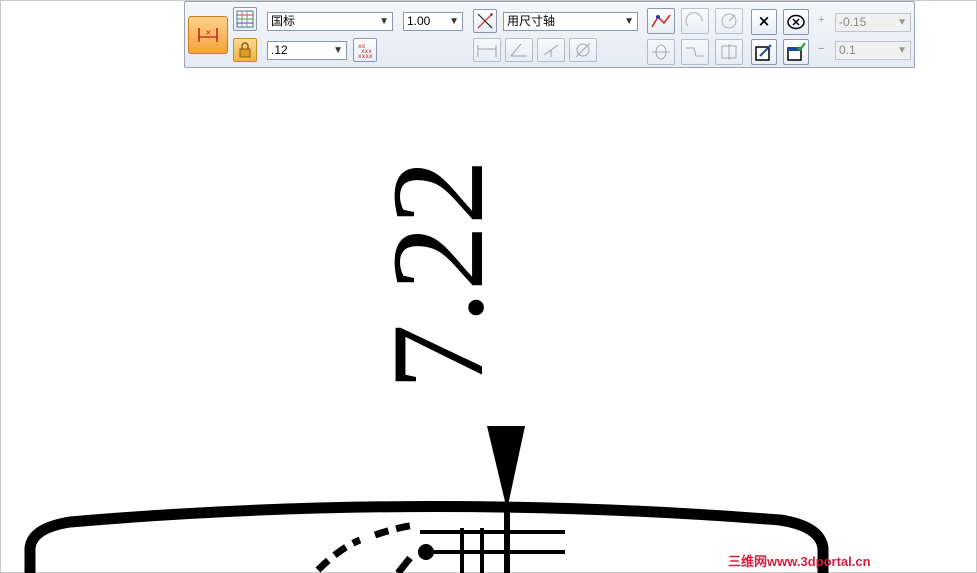  Describe the element at coordinates (821, 20) in the screenshot. I see `upper-tolerance-sign: +` at that location.